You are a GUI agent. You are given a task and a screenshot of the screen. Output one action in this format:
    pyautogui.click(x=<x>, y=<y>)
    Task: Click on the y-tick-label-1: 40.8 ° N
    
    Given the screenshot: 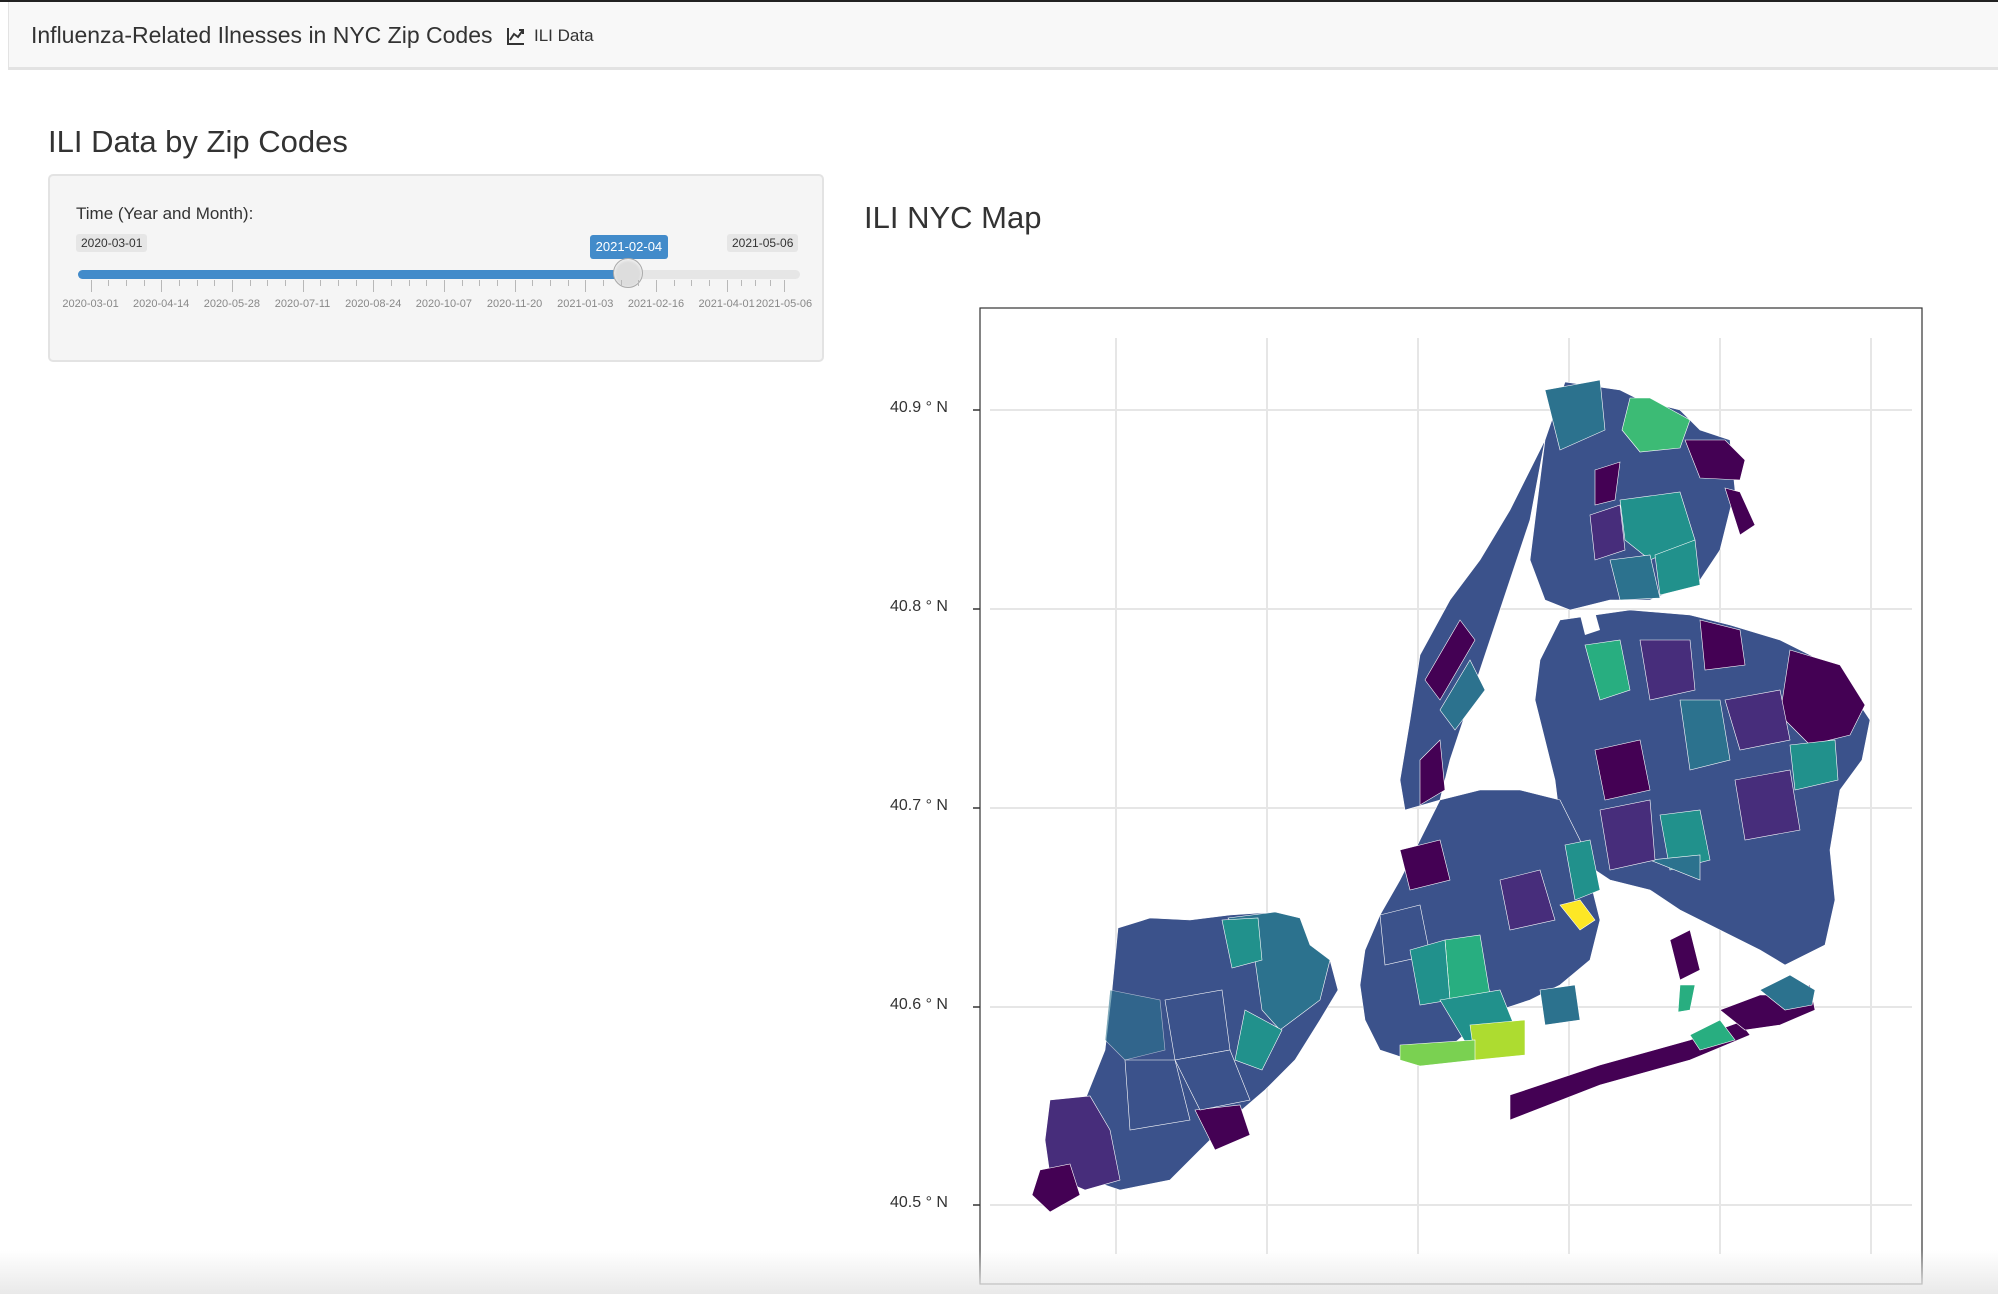 What is the action you would take?
    pyautogui.click(x=919, y=606)
    